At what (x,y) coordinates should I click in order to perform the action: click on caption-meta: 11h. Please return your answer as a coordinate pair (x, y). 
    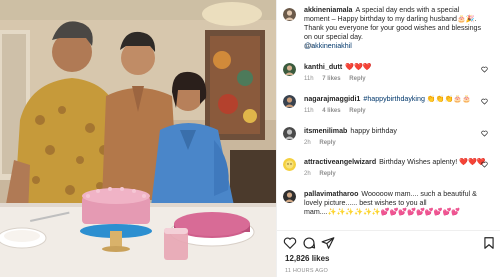
    Looking at the image, I should click on (312, 47).